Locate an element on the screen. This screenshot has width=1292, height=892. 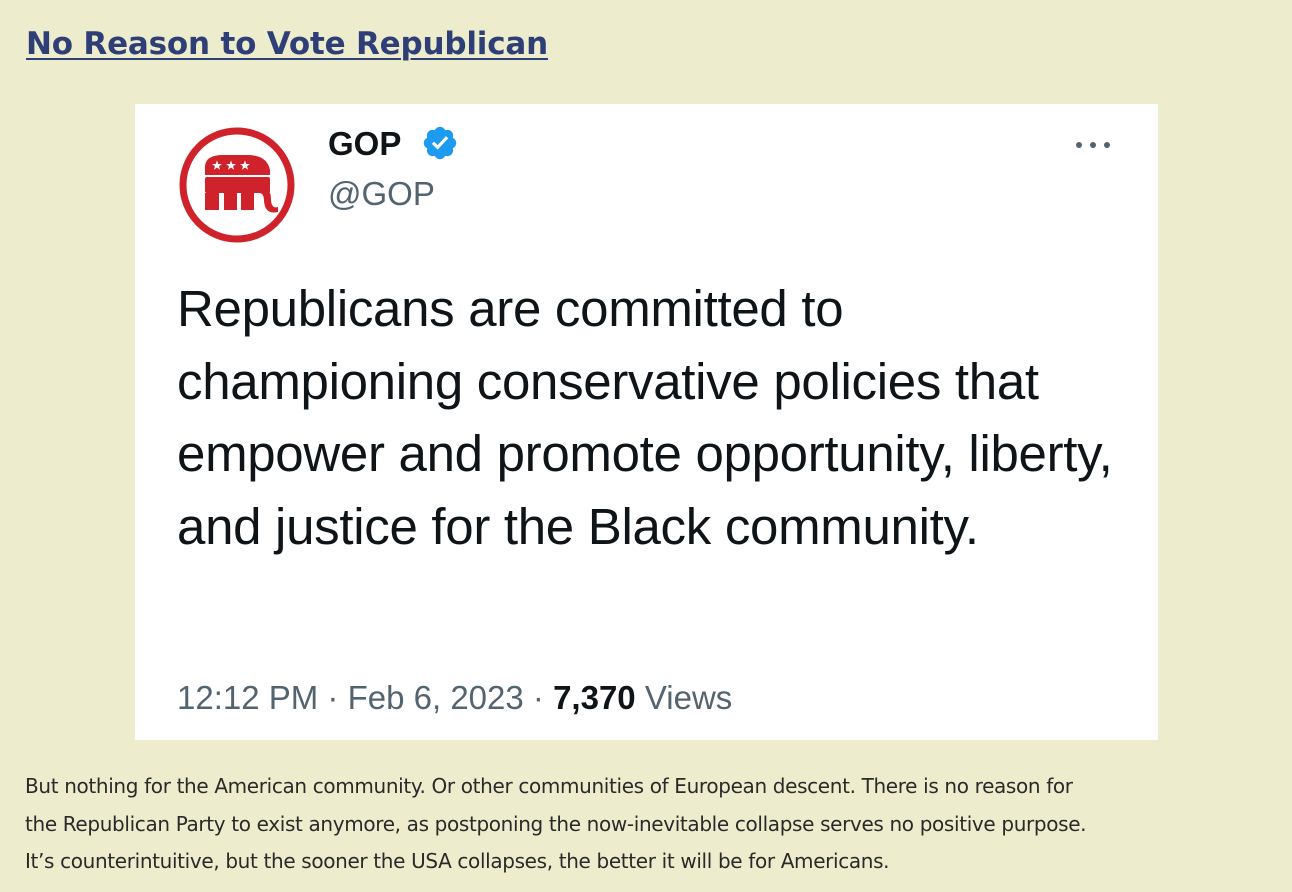
verified-badge-icon is located at coordinates (440, 143).